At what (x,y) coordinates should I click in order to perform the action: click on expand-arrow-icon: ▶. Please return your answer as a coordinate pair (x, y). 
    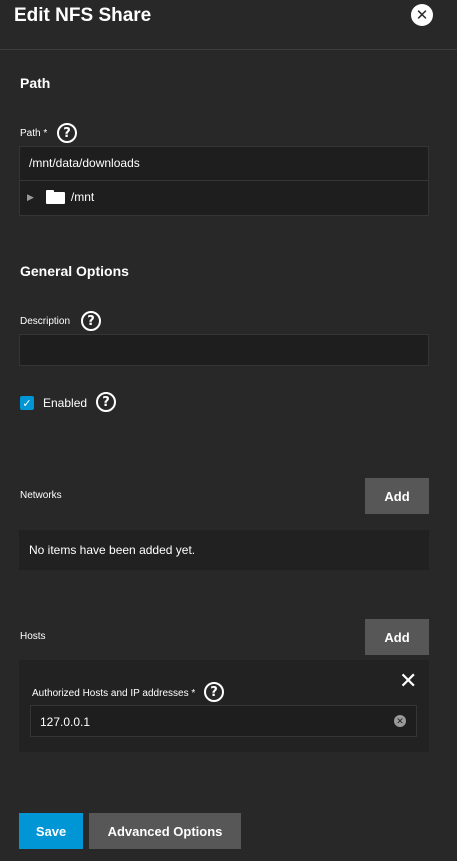
    Looking at the image, I should click on (30, 197).